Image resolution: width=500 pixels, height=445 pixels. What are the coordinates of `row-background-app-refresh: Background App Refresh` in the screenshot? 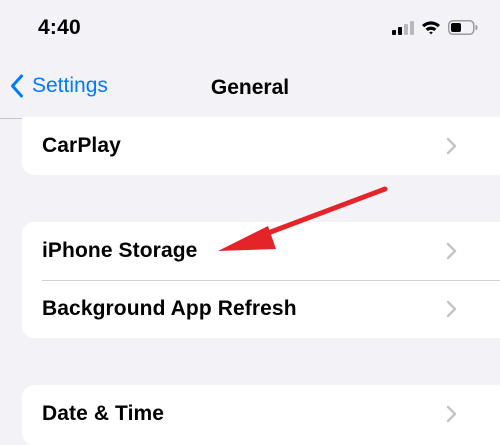 It's located at (261, 309).